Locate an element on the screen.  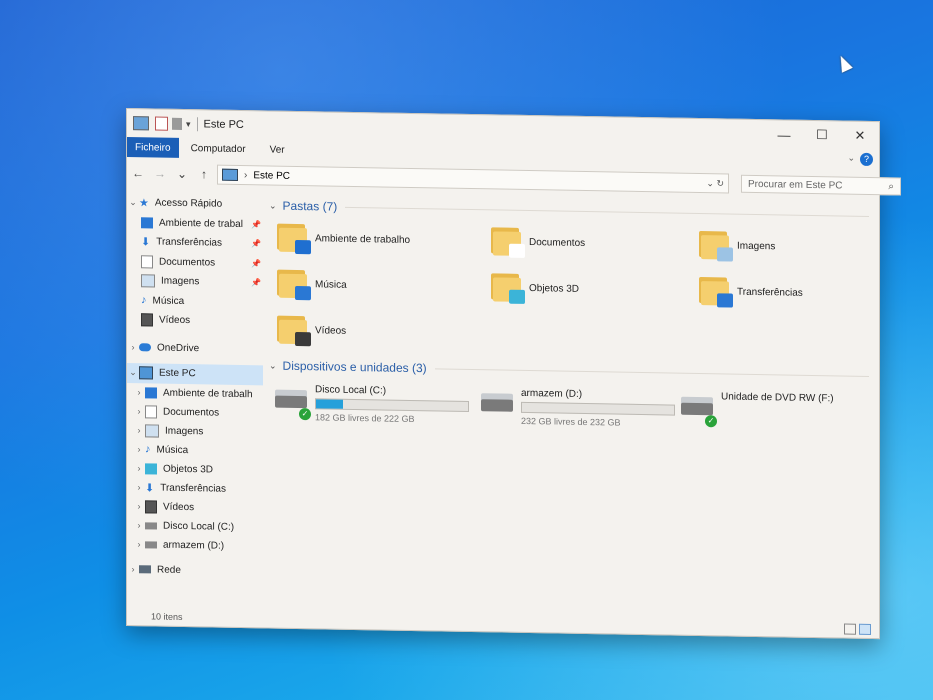
new-folder-icon is located at coordinates (177, 123).